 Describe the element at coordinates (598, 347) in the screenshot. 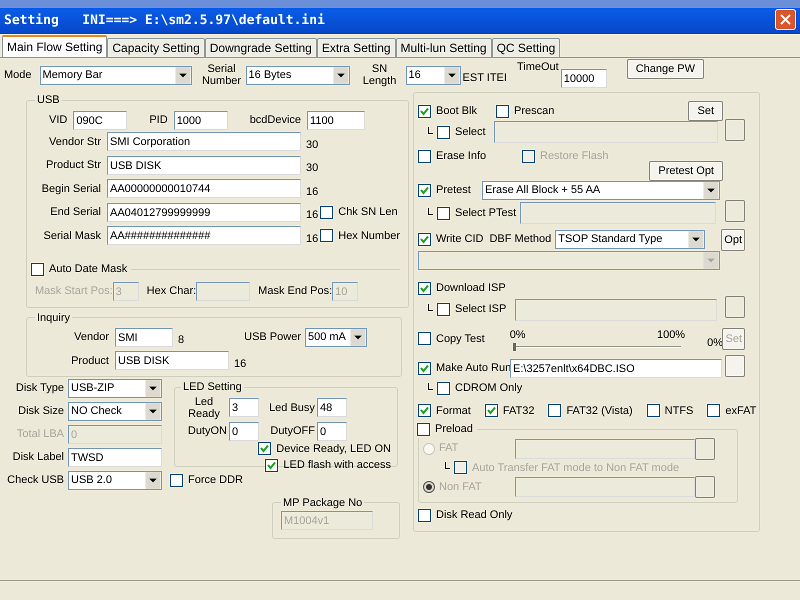

I see `copy-test-slider` at that location.